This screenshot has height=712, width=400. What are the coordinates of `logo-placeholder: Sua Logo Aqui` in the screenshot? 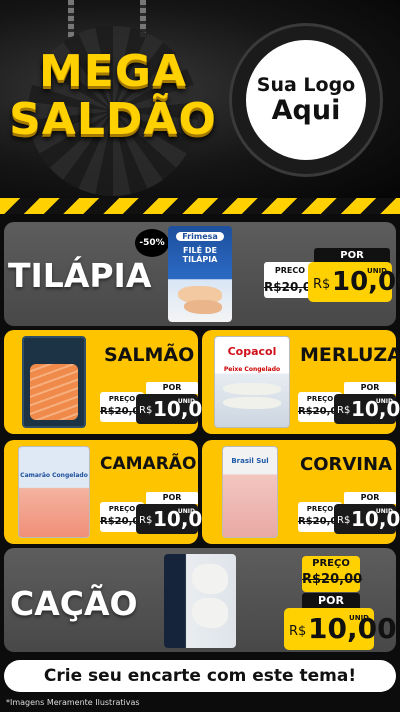 It's located at (306, 100).